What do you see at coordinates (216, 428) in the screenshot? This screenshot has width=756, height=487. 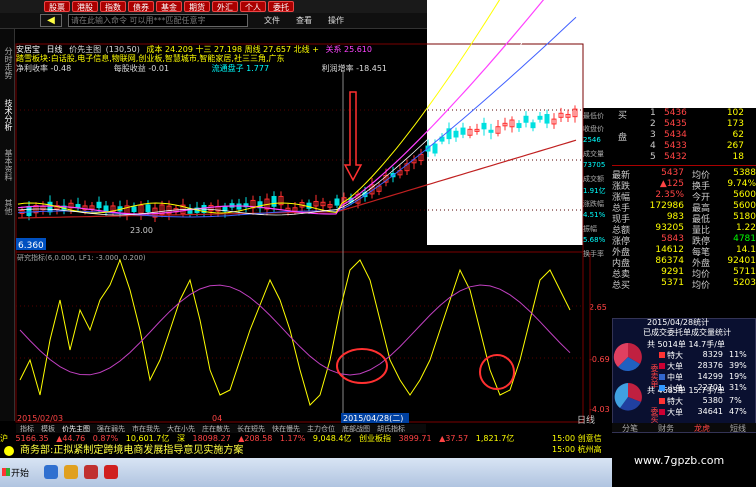 I see `indicator-tab: 庄在散先` at bounding box center [216, 428].